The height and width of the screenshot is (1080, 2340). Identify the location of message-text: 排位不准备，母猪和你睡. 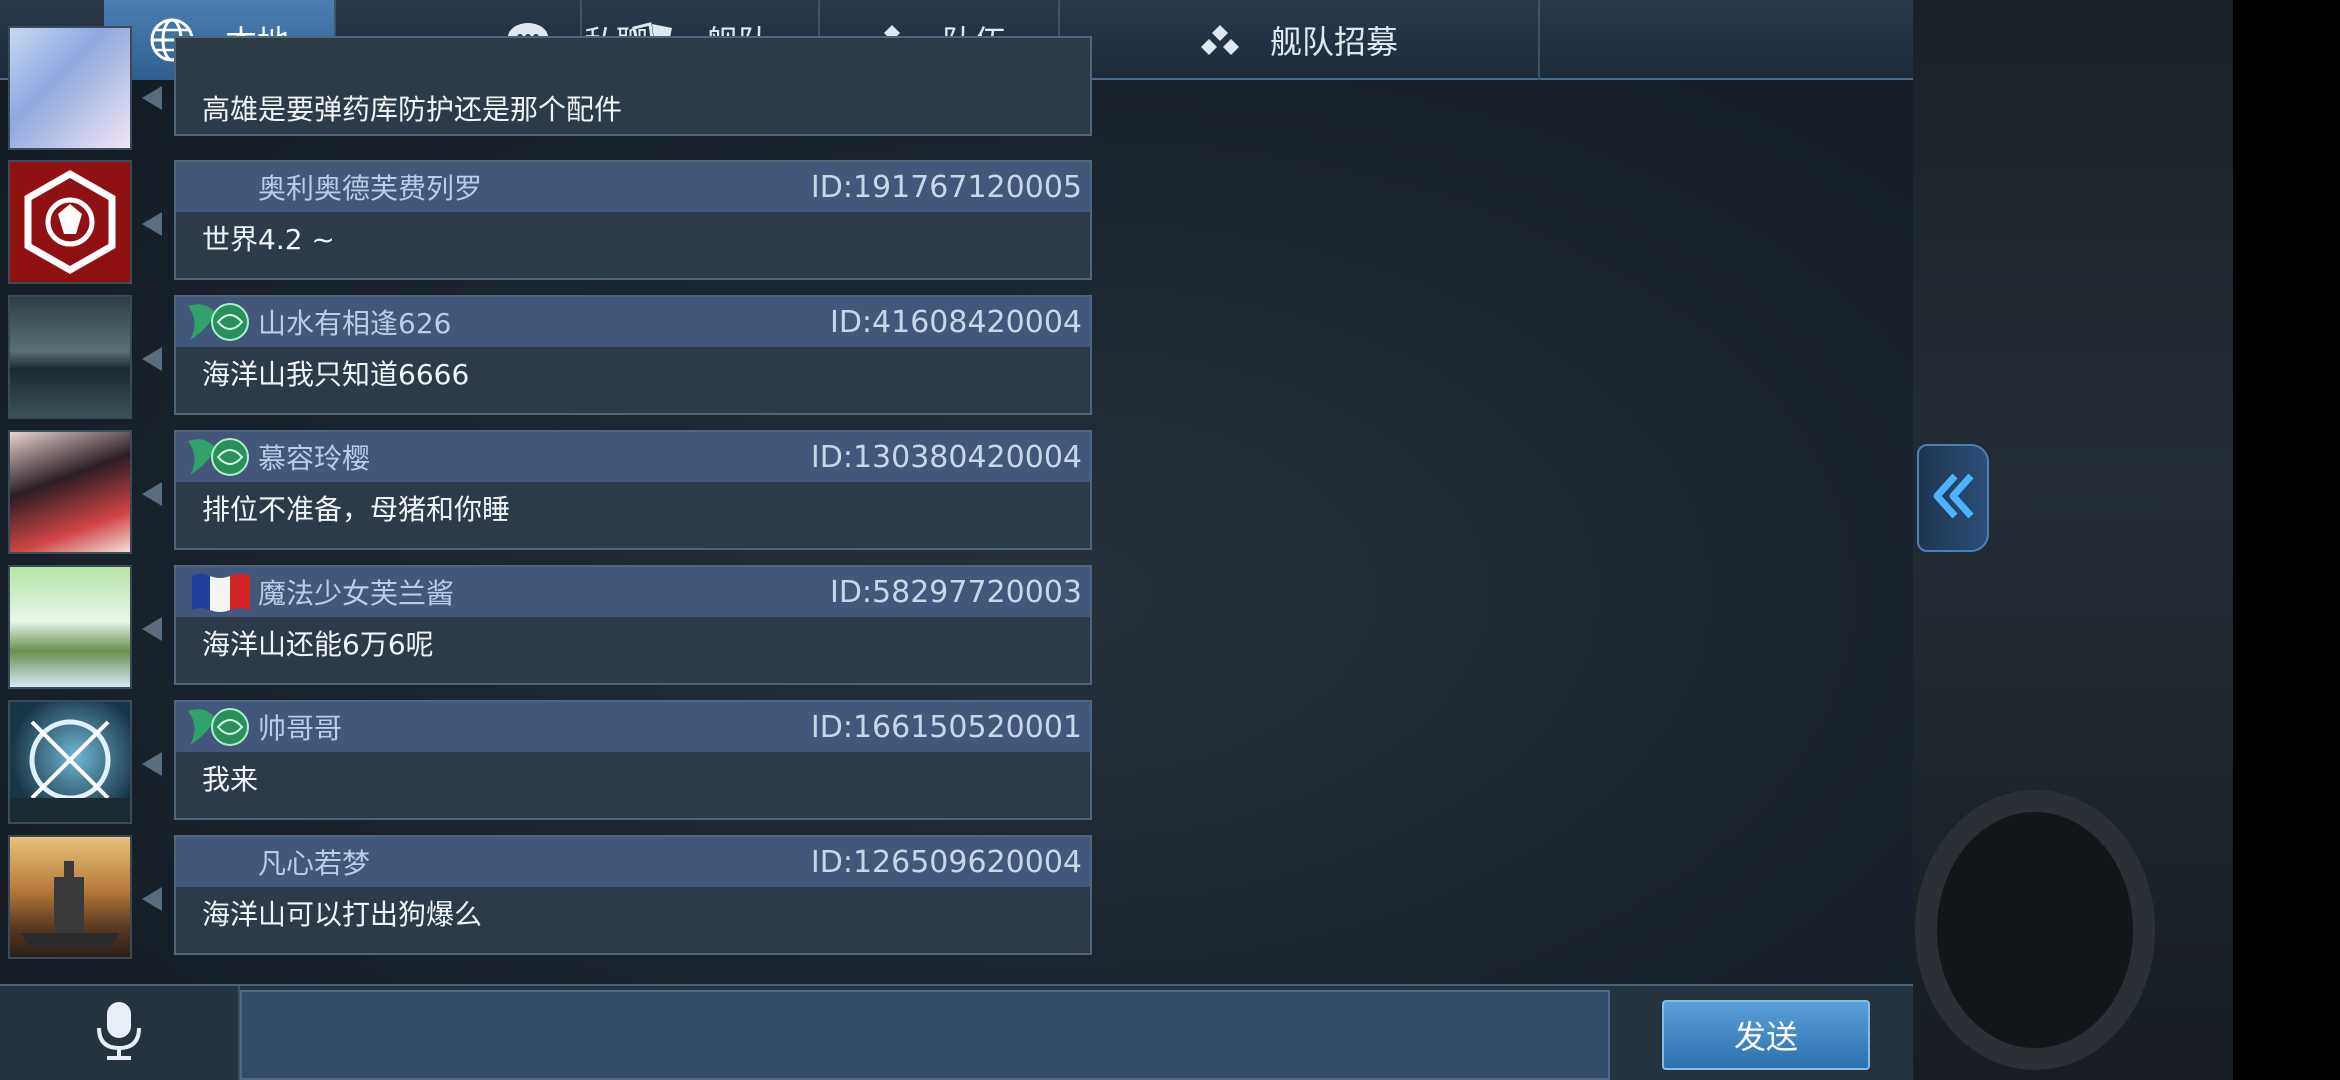
(356, 509).